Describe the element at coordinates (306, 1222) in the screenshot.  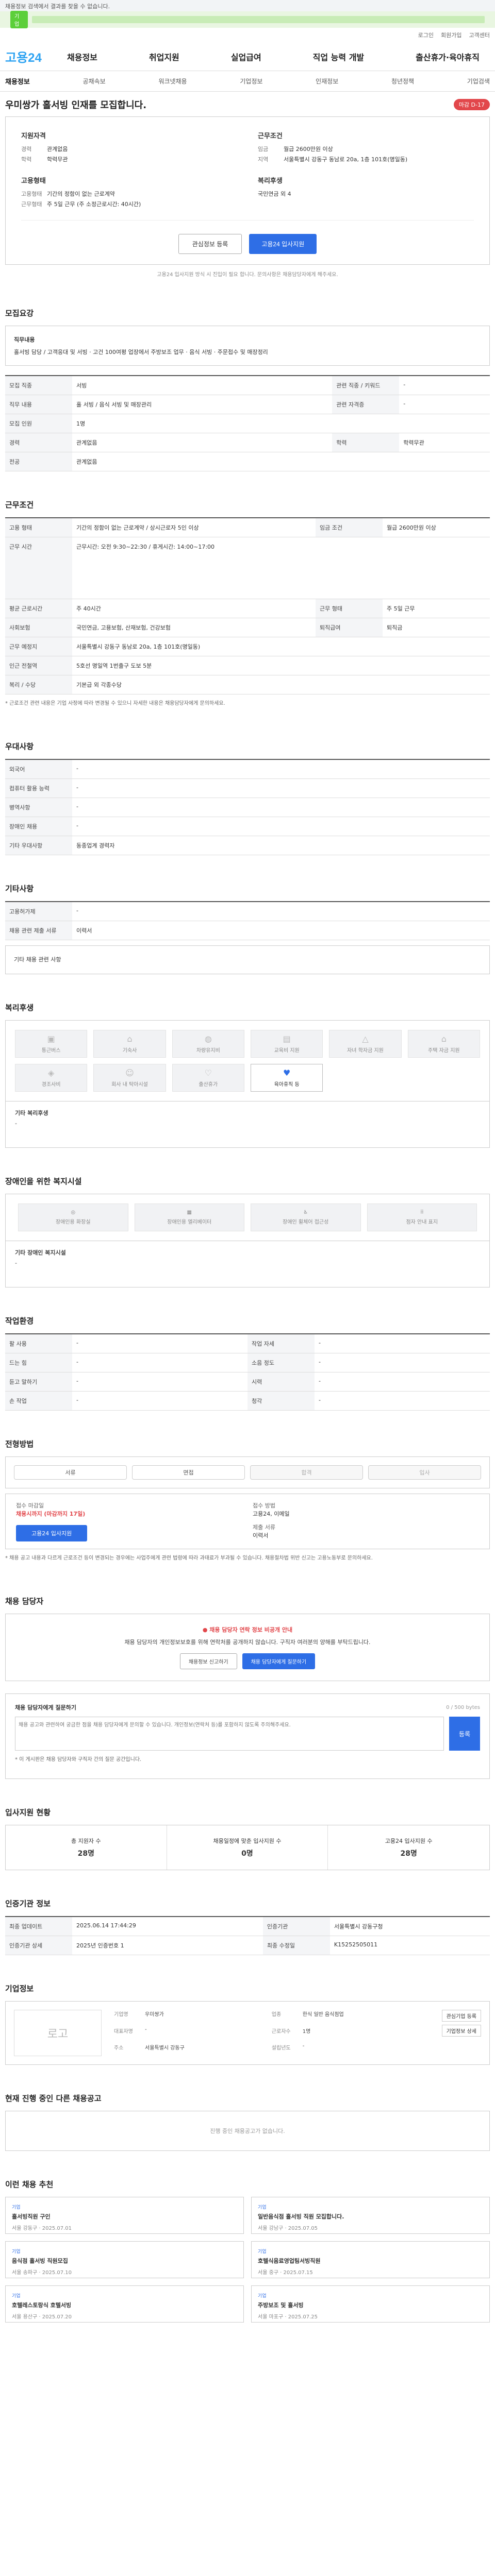
I see `disabled-label: 장애인 휠체어 접근성` at that location.